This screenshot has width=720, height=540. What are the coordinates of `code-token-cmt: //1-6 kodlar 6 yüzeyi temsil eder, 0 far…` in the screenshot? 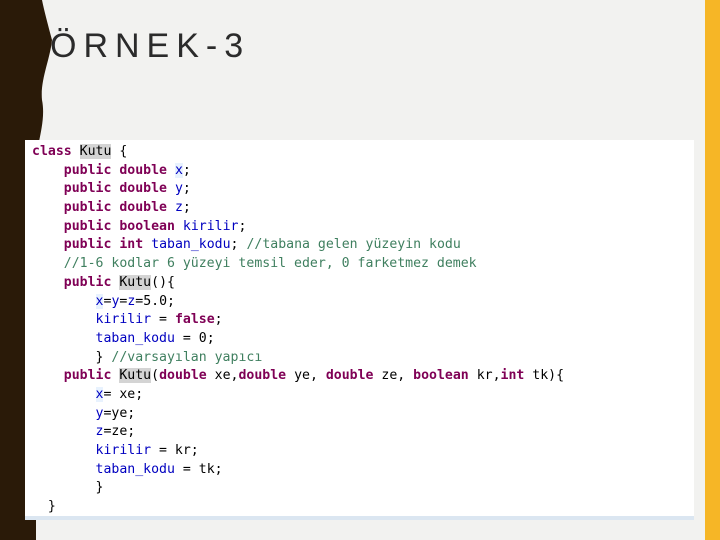 It's located at (270, 264).